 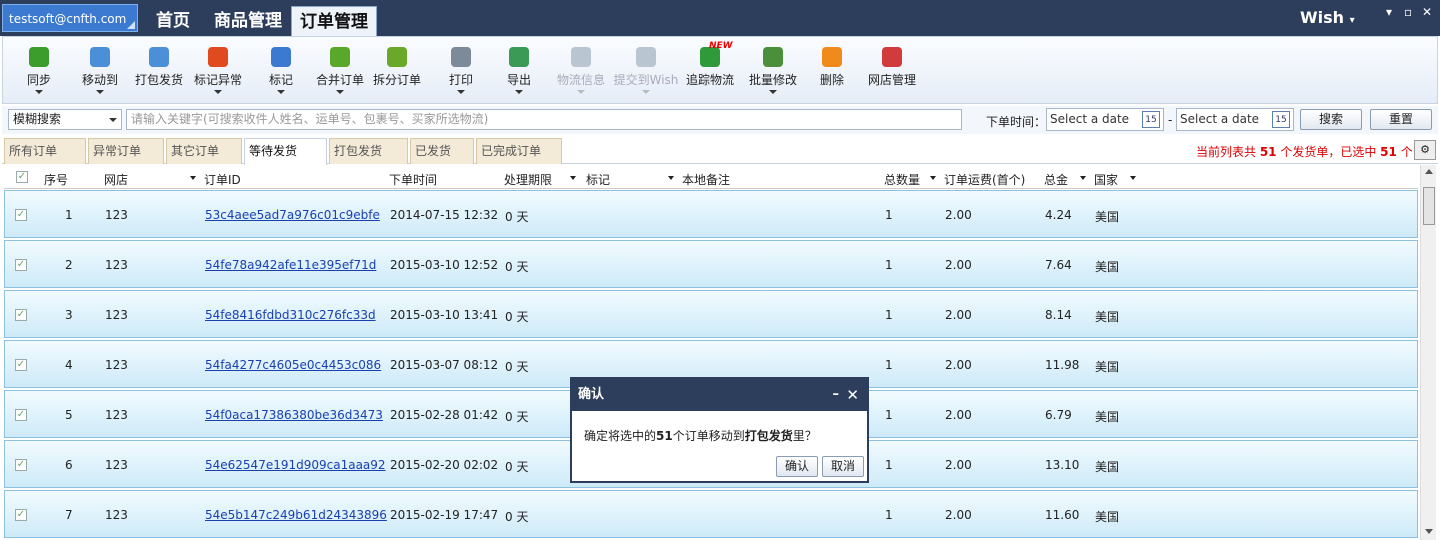 What do you see at coordinates (397, 73) in the screenshot?
I see `toolbar-split-button: 拆分订单` at bounding box center [397, 73].